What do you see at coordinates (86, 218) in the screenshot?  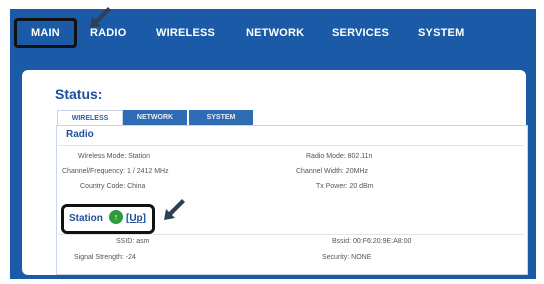 I see `station-section-title: Station` at bounding box center [86, 218].